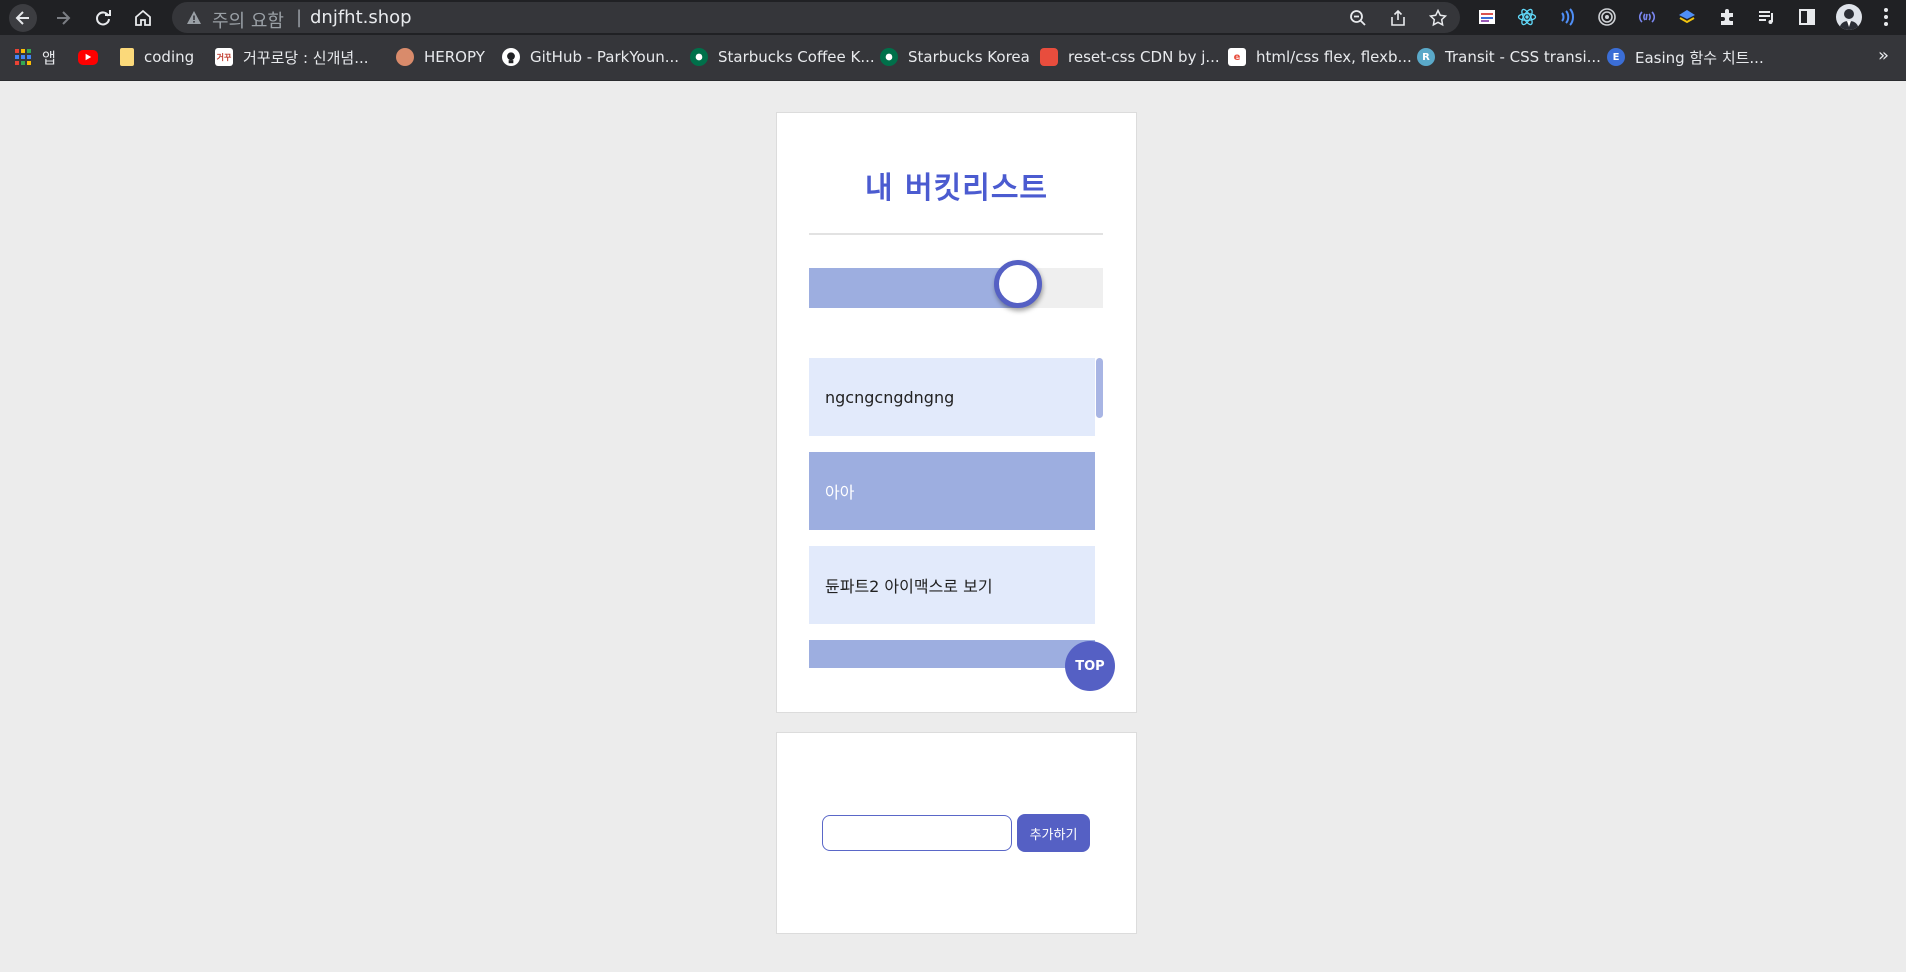  I want to click on jsdelivr-icon, so click(1049, 57).